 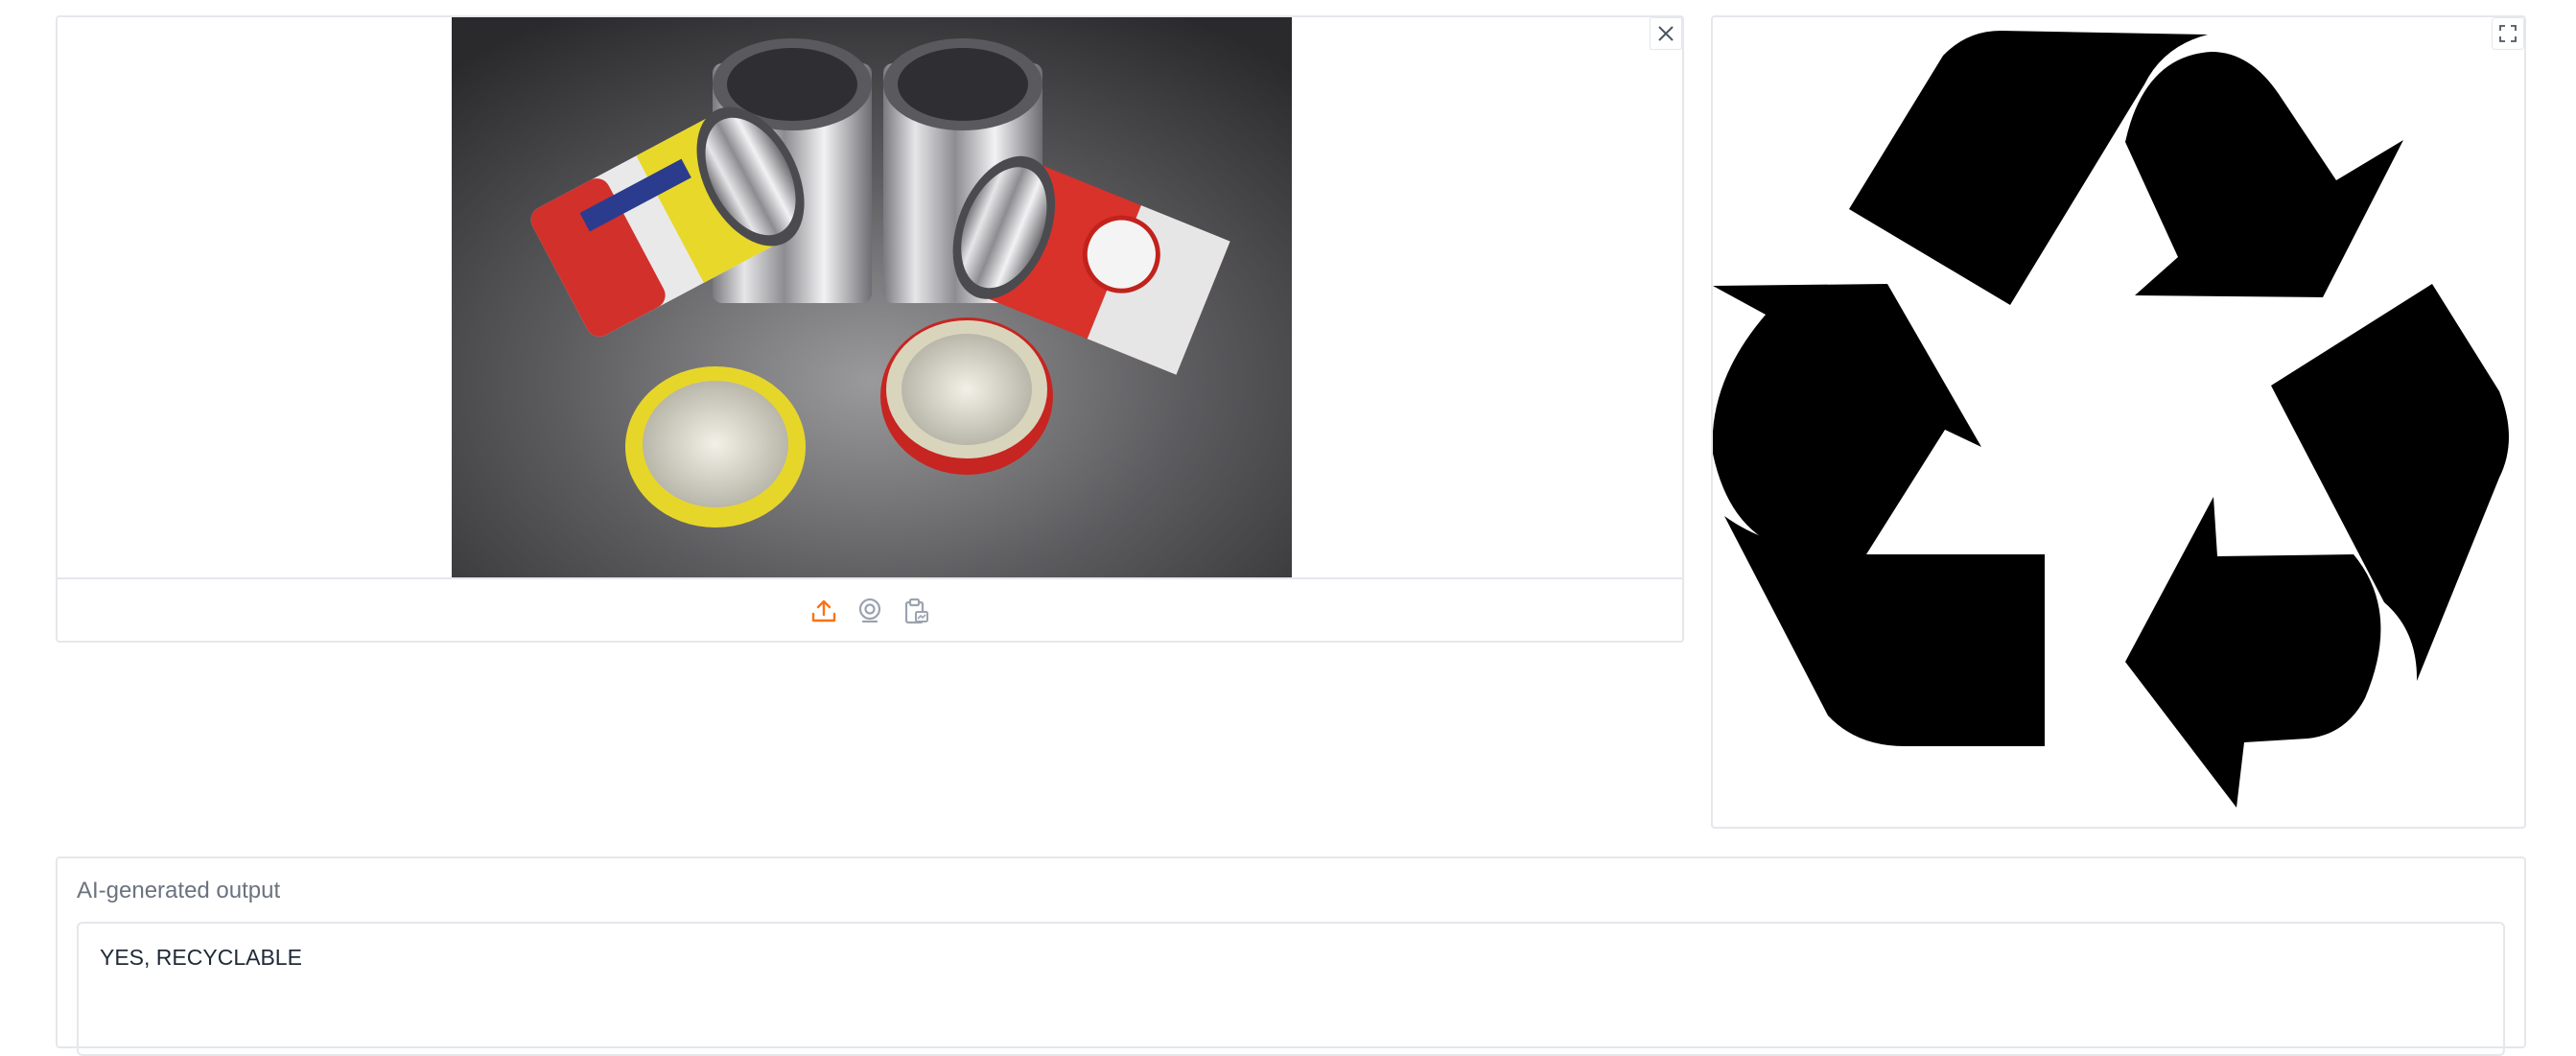 I want to click on webcam-icon, so click(x=869, y=611).